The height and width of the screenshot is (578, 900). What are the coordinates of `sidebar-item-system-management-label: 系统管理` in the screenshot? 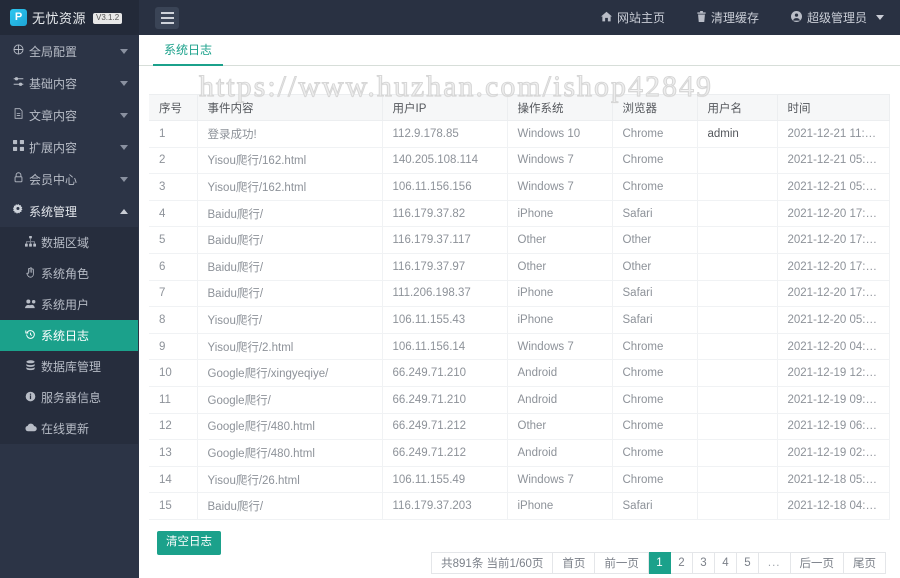 It's located at (53, 211).